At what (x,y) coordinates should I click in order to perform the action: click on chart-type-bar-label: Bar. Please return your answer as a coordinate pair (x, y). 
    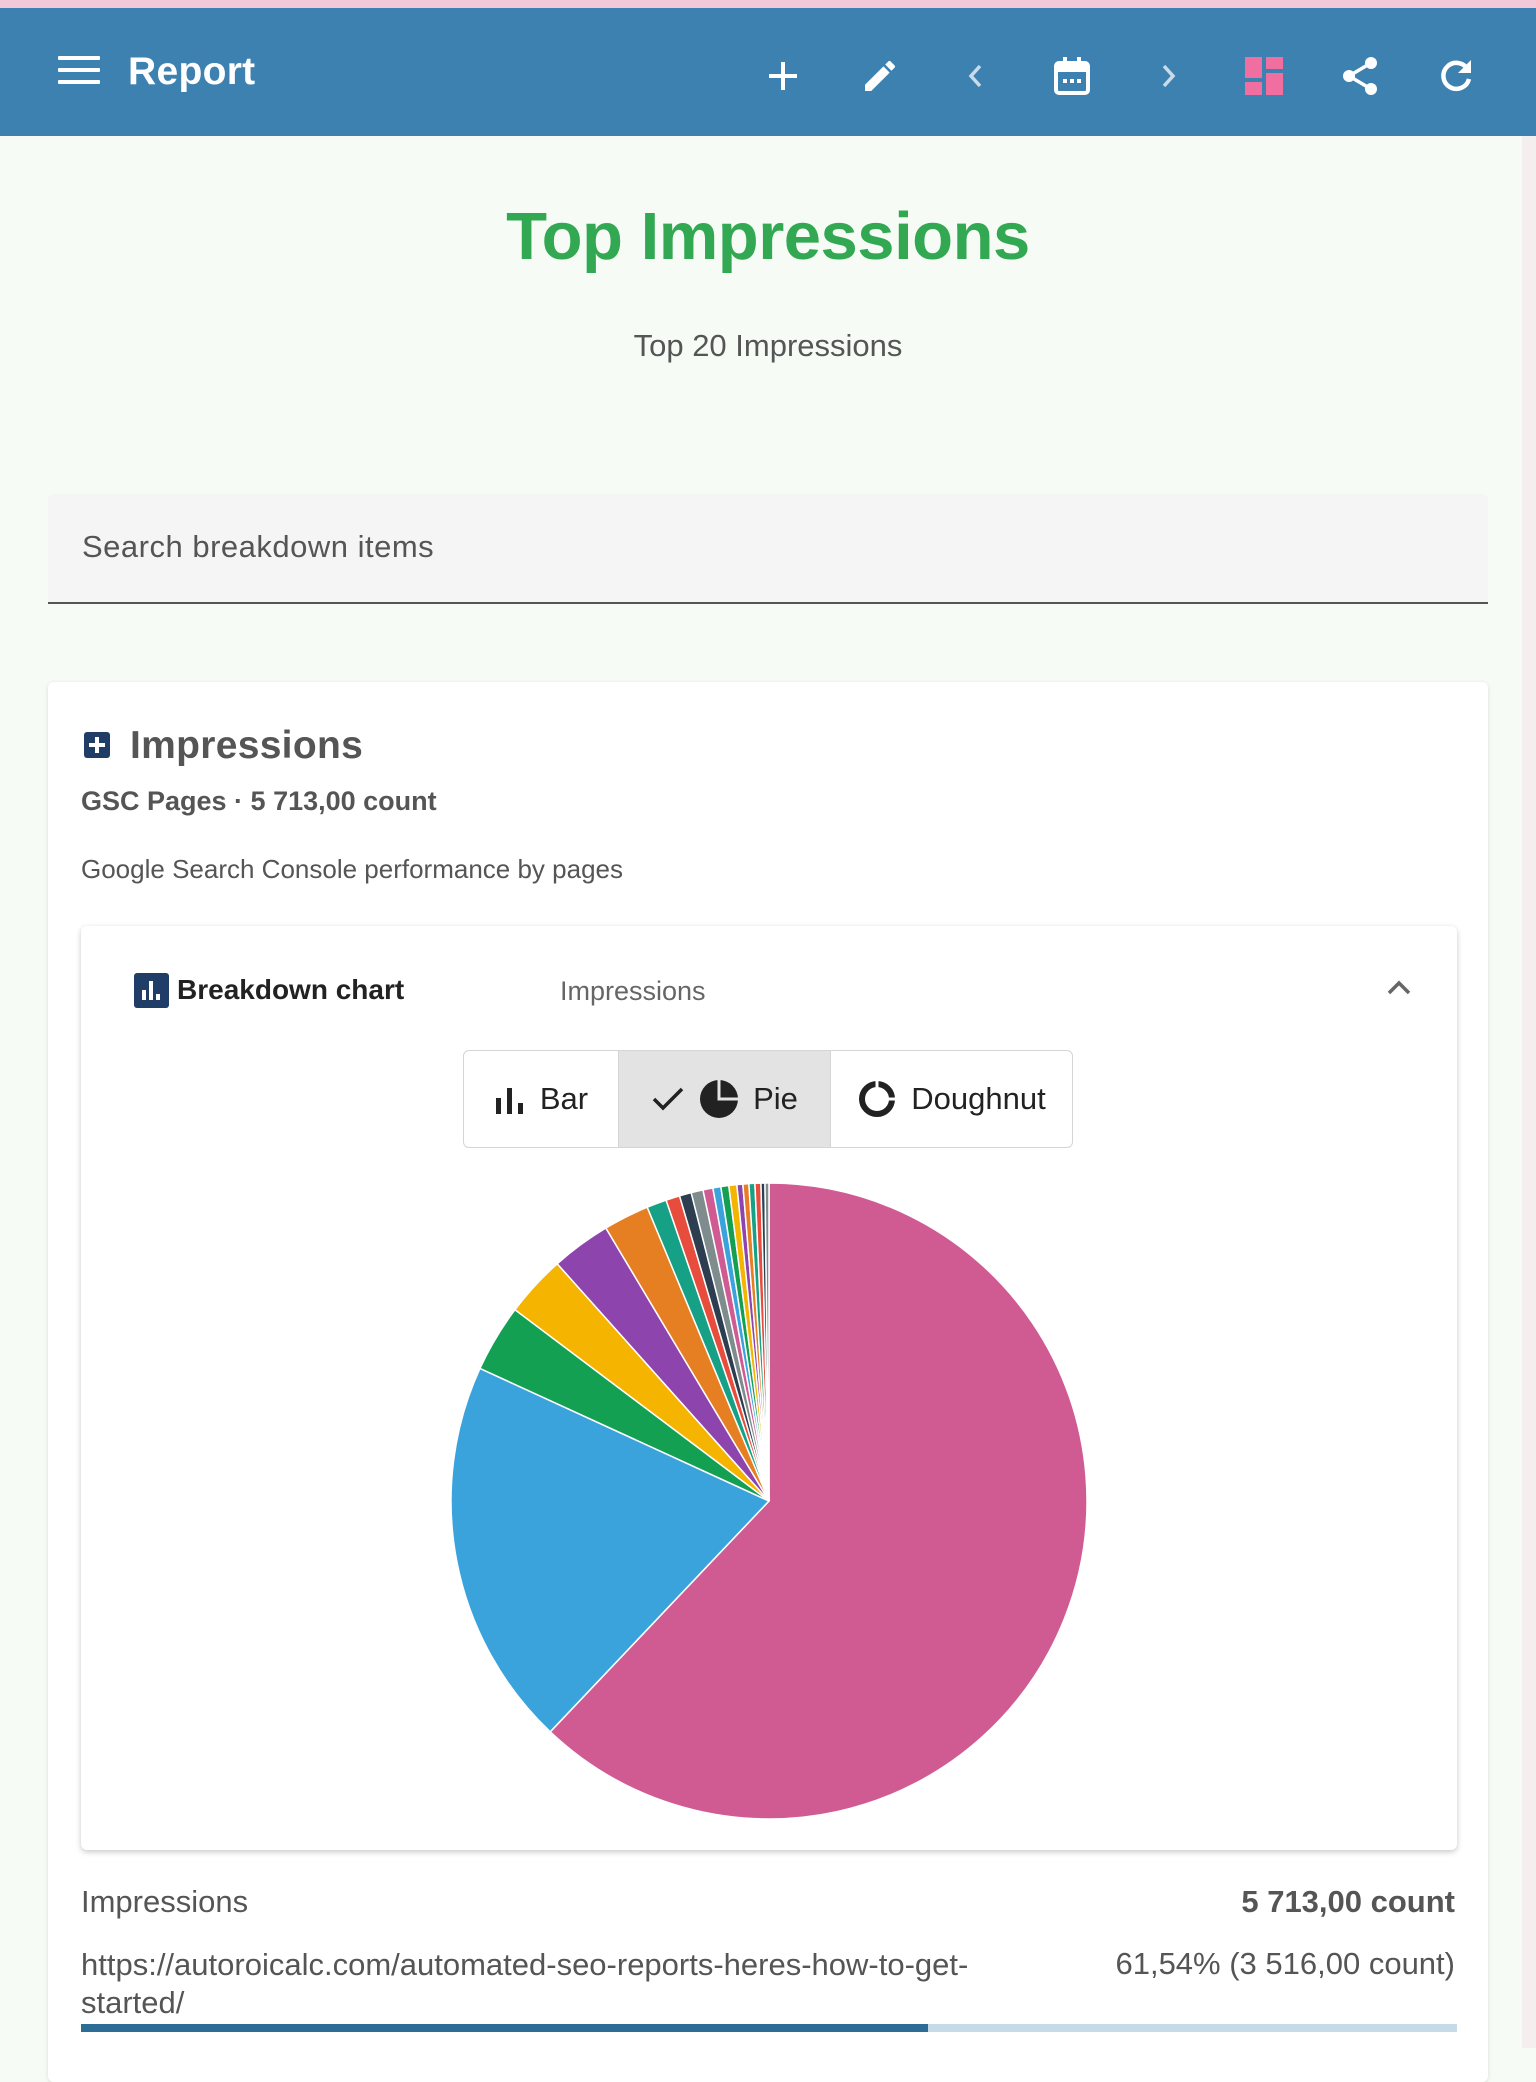
    Looking at the image, I should click on (564, 1098).